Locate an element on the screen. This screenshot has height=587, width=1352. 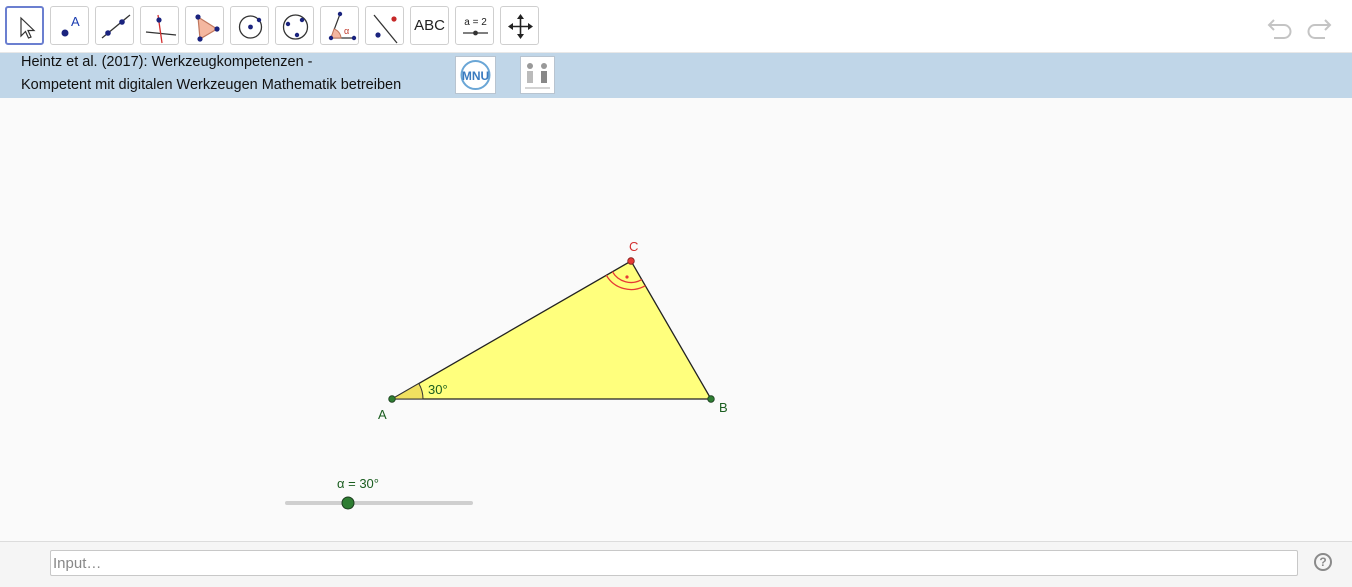
move-graphics-view-tool-button is located at coordinates (519, 25).